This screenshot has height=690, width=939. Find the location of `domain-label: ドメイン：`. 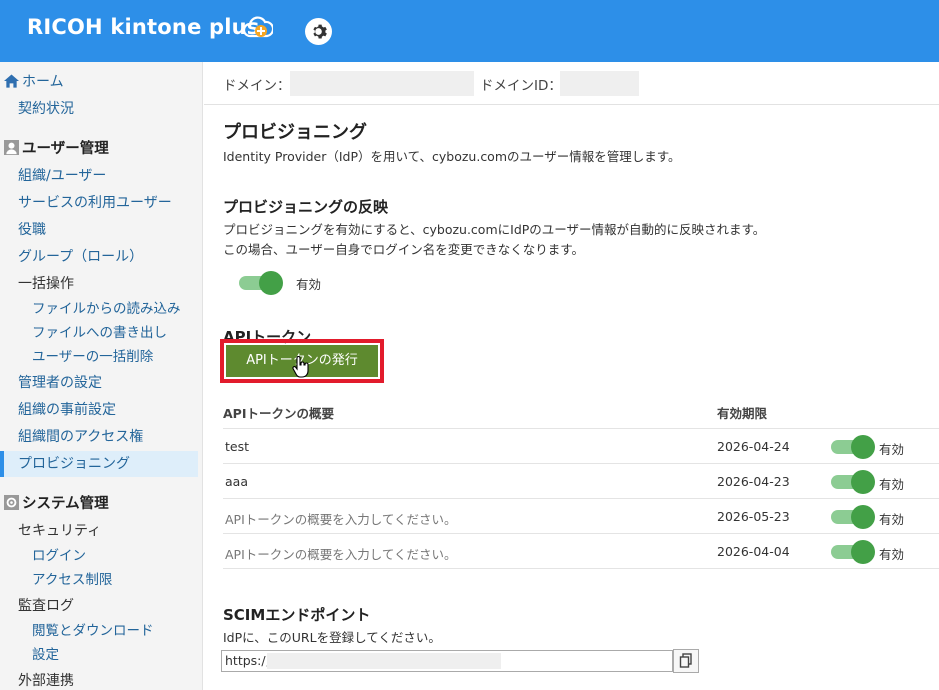

domain-label: ドメイン： is located at coordinates (257, 86).